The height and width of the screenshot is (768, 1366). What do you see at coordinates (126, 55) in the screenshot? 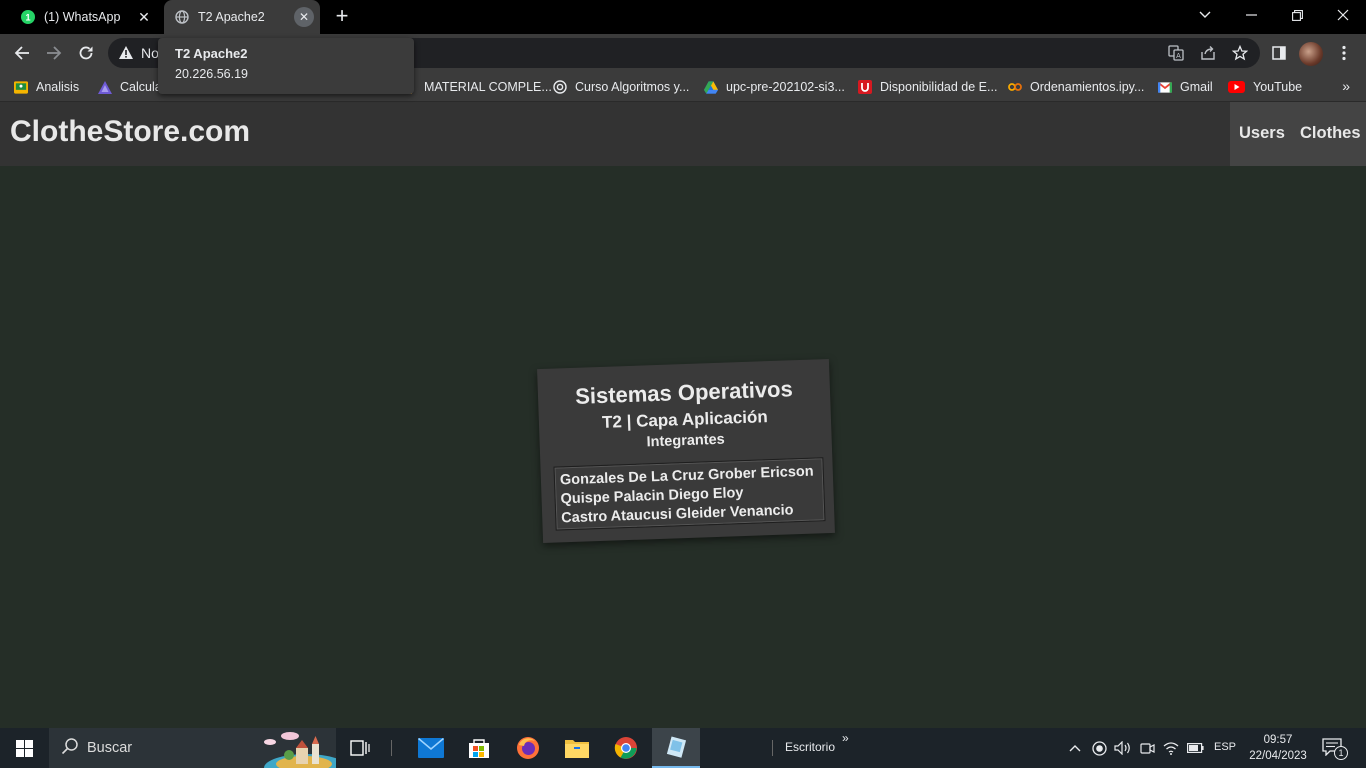
I see `not-secure-warning-icon` at bounding box center [126, 55].